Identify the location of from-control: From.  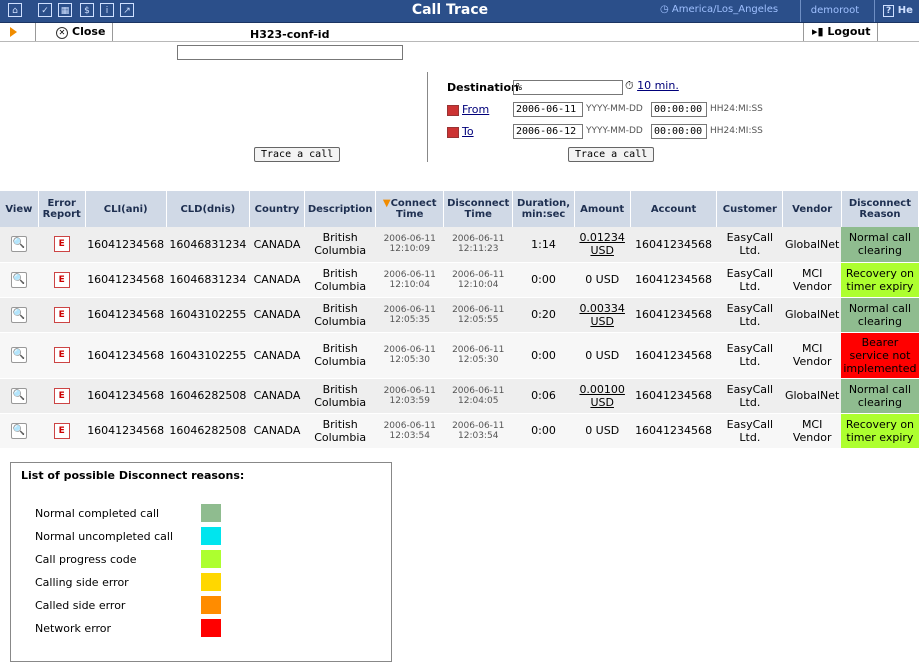
(468, 109).